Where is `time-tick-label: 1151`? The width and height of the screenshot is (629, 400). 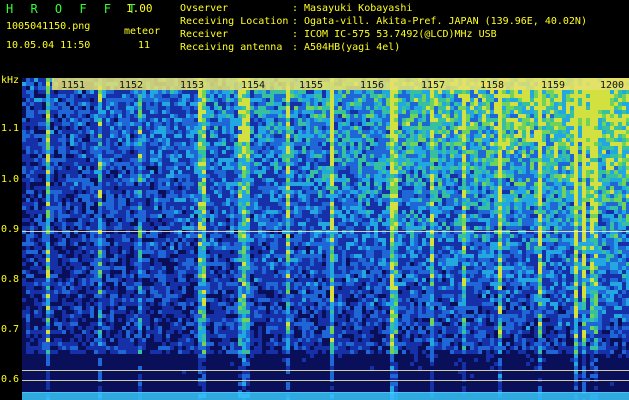
time-tick-label: 1151 is located at coordinates (73, 85).